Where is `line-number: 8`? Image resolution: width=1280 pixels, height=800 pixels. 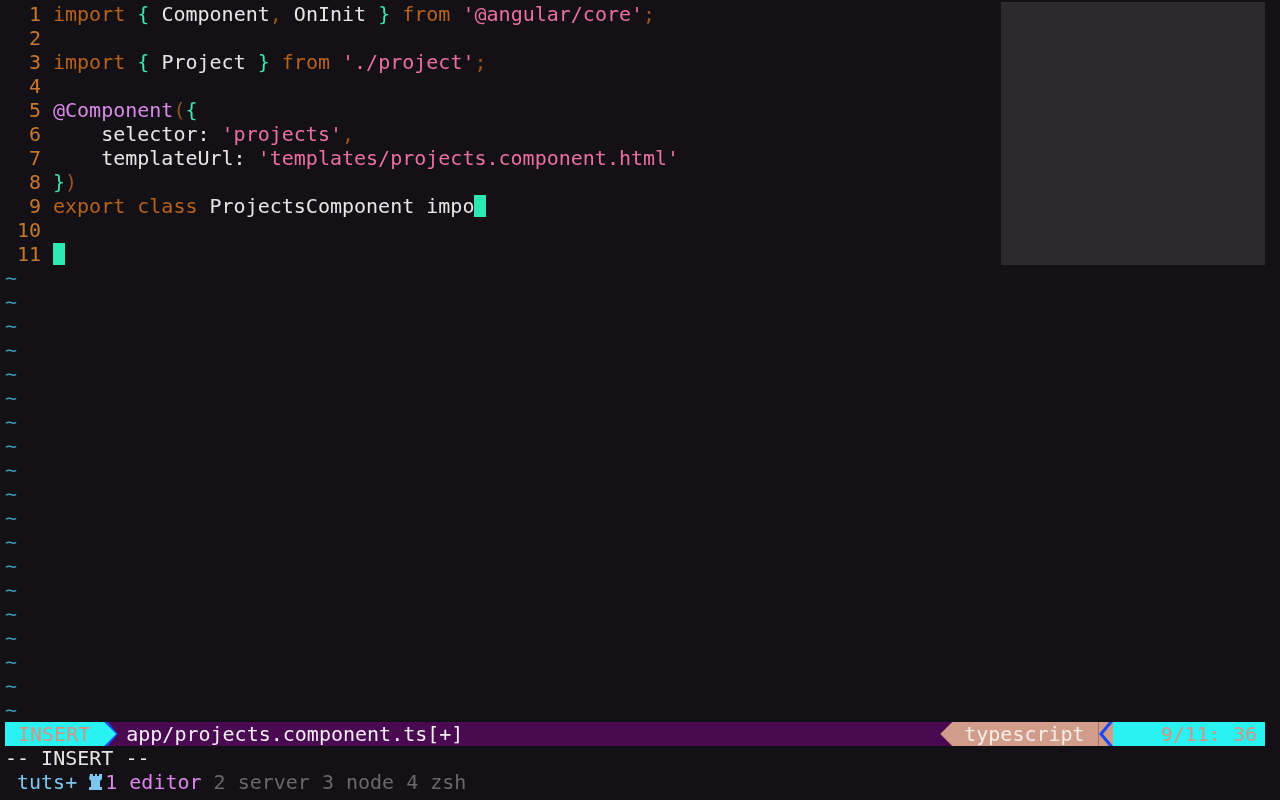
line-number: 8 is located at coordinates (34, 182).